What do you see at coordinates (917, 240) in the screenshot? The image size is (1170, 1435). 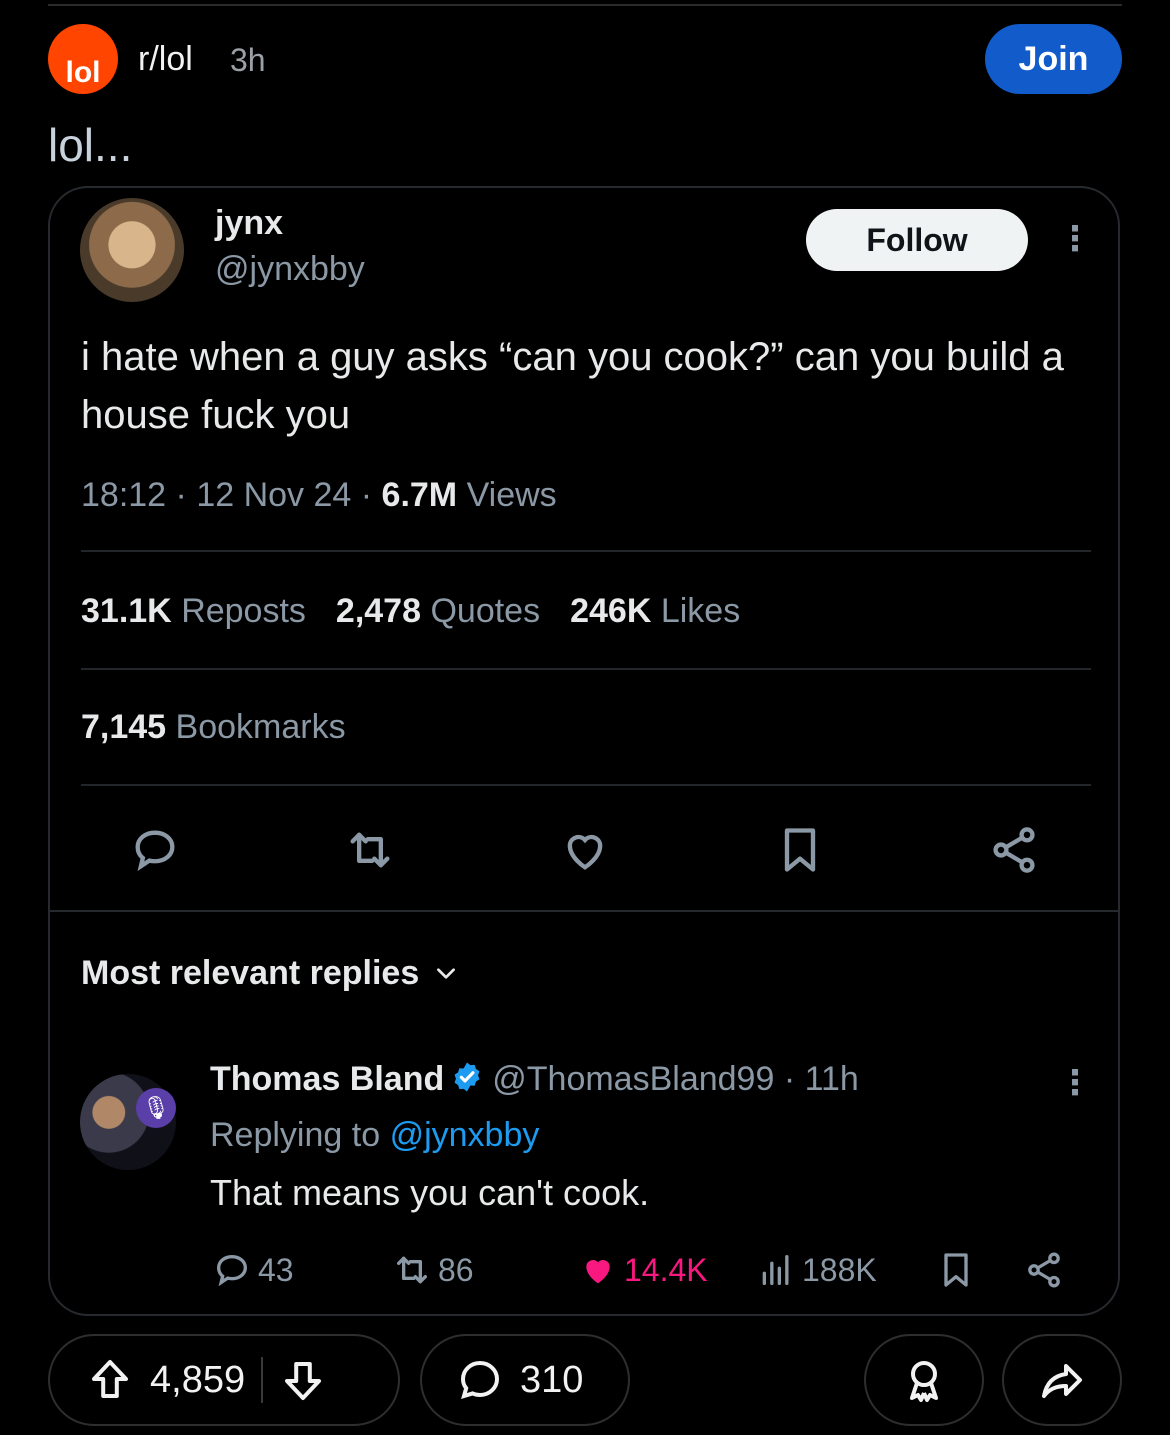 I see `follow-button: Follow` at bounding box center [917, 240].